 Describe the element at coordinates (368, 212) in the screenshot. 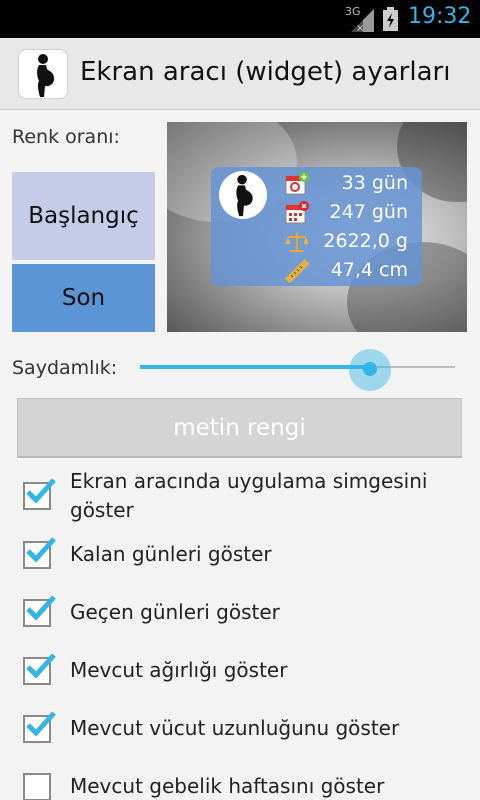

I see `elapsed-days-value: 247 gün` at that location.